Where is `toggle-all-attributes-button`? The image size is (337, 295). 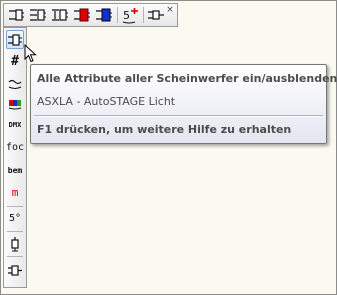
toggle-all-attributes-button is located at coordinates (15, 39).